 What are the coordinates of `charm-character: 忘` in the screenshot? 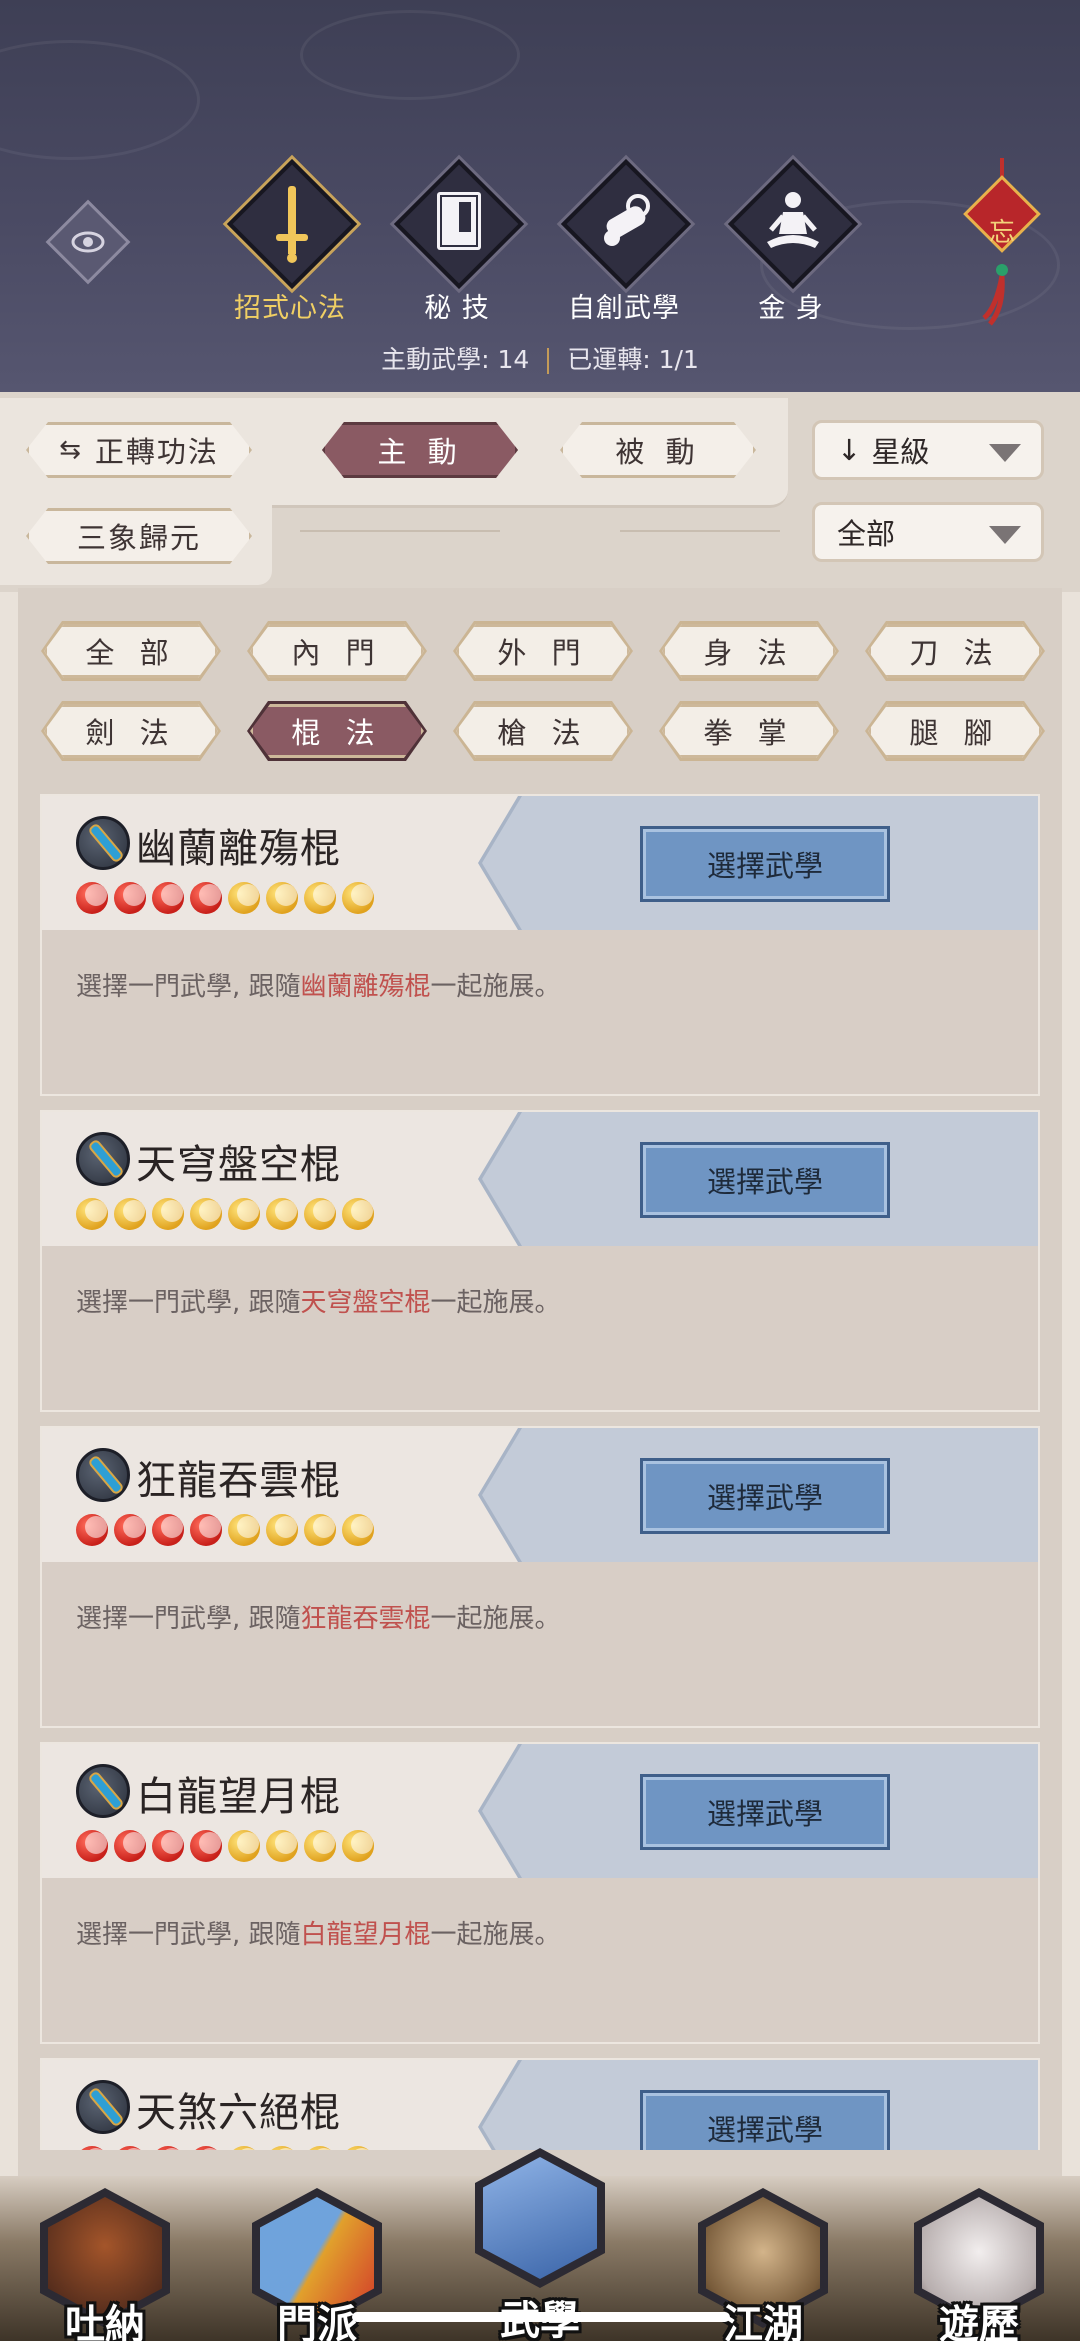 It's located at (1001, 233).